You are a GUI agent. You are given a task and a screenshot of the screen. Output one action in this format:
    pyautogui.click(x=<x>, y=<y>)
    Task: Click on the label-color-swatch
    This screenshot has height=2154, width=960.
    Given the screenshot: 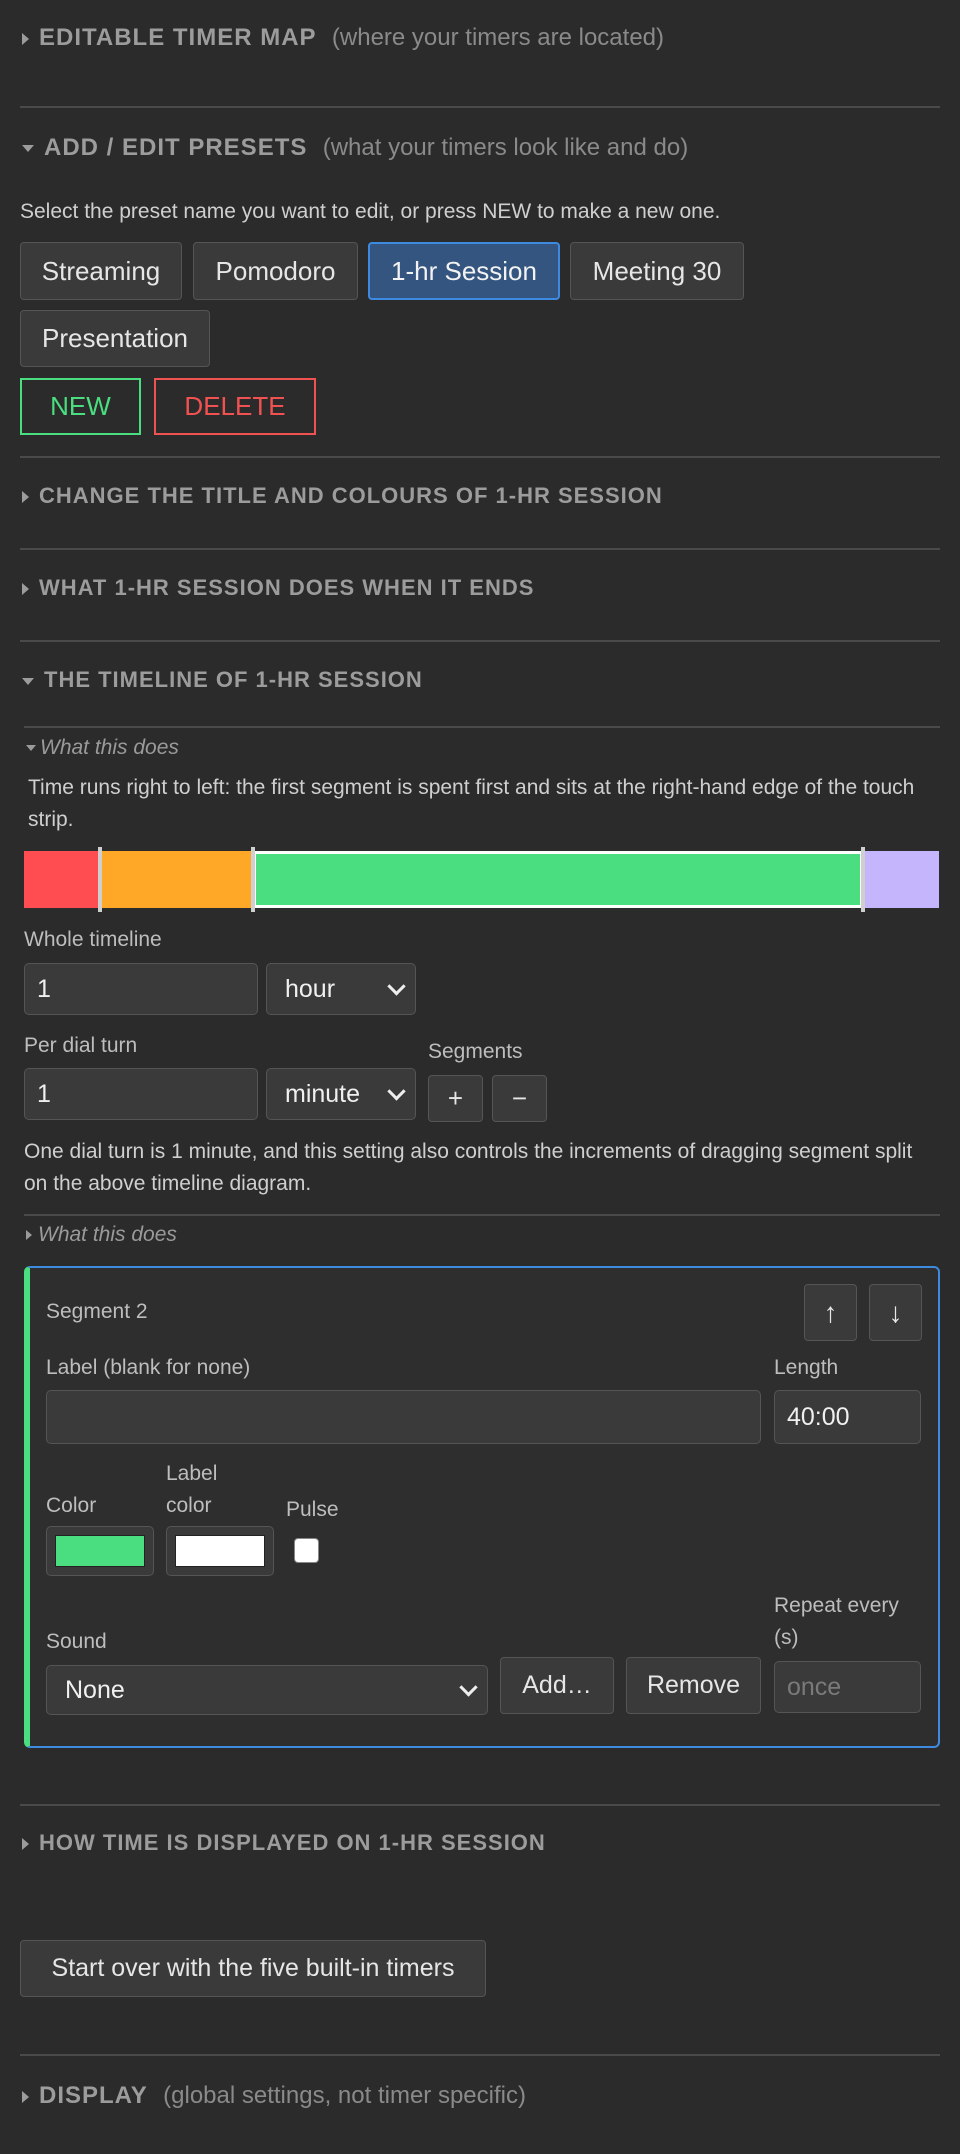 What is the action you would take?
    pyautogui.click(x=220, y=1551)
    